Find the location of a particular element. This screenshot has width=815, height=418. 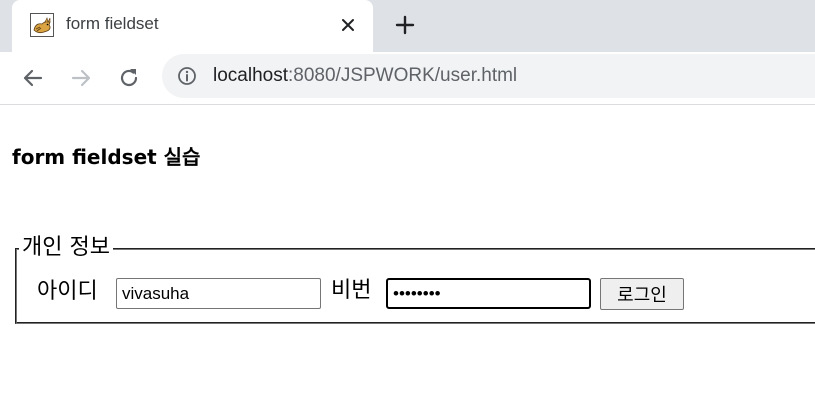

fieldset-legend: 개인 정보 is located at coordinates (66, 248).